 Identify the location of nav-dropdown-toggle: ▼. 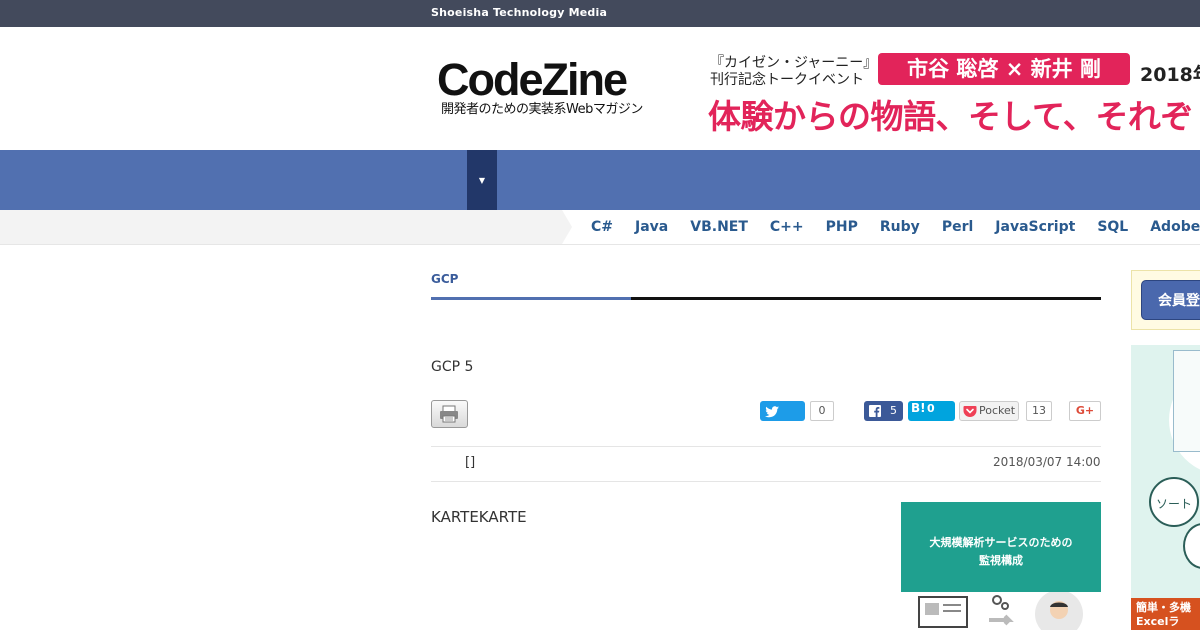
(482, 180).